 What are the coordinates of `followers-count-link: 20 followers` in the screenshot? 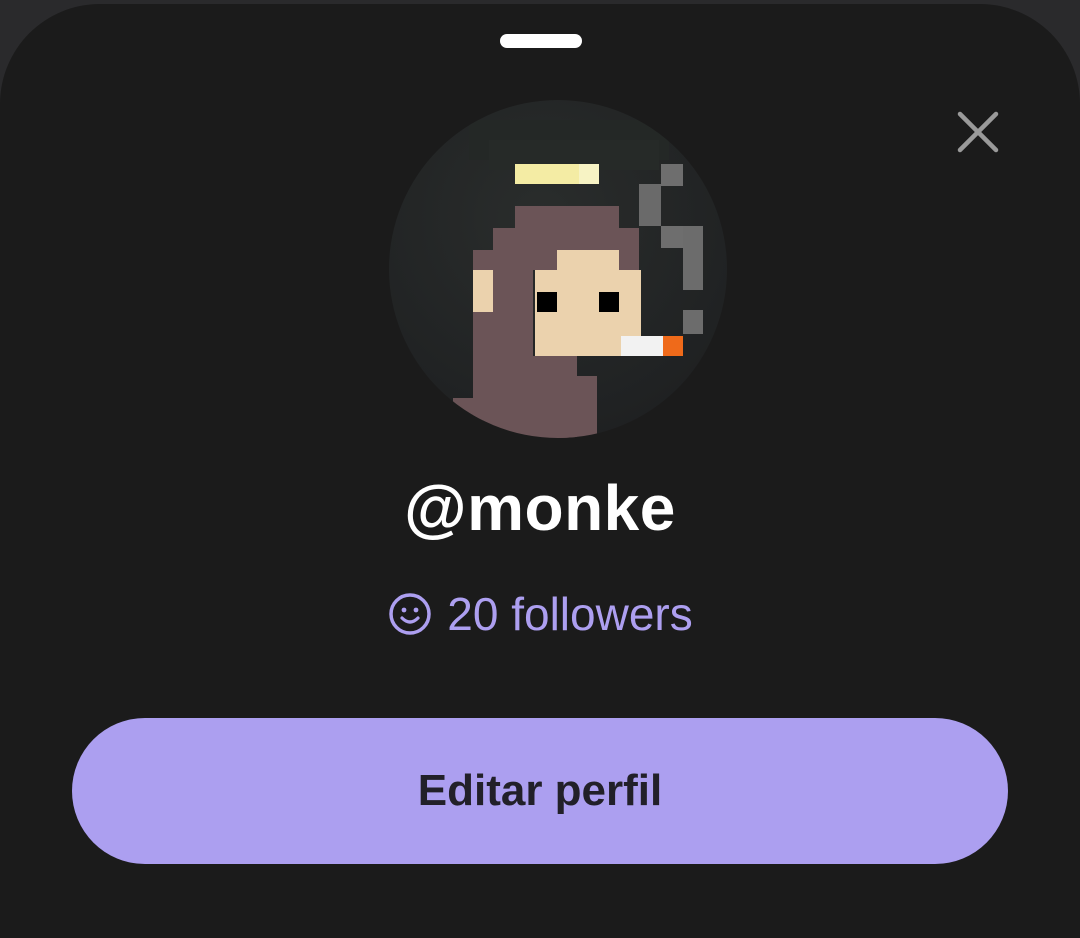 It's located at (540, 614).